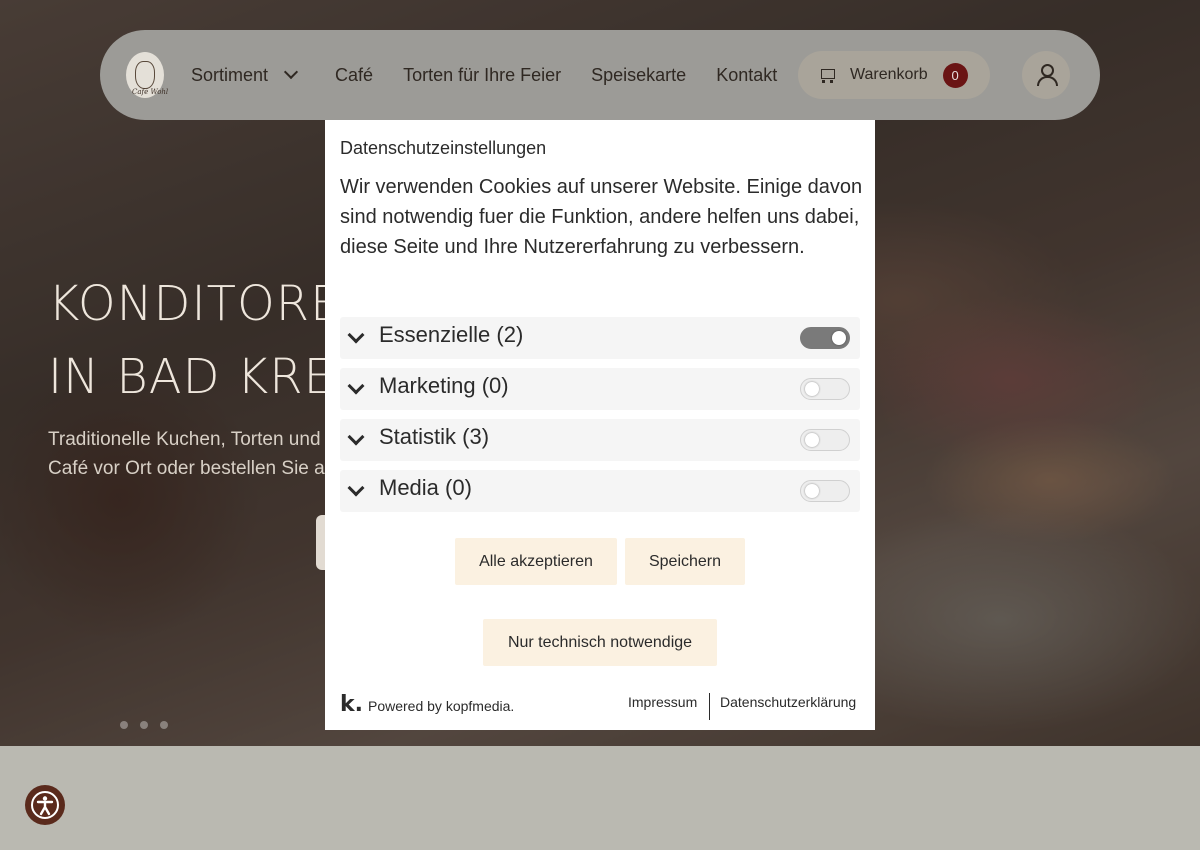 Image resolution: width=1200 pixels, height=850 pixels. I want to click on category-label: Media (0), so click(425, 487).